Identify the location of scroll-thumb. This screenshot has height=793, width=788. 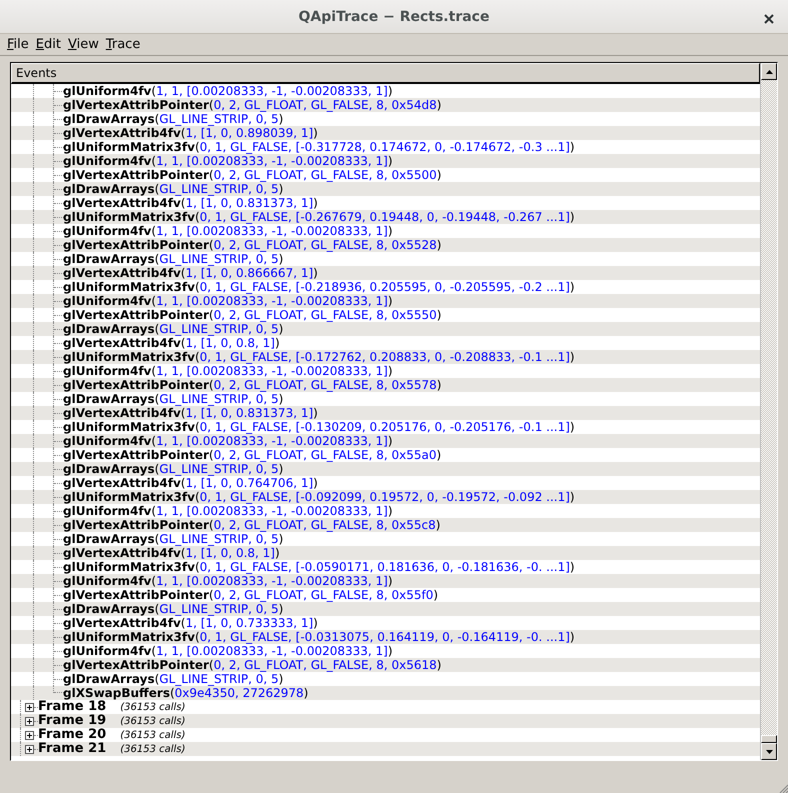
(769, 739).